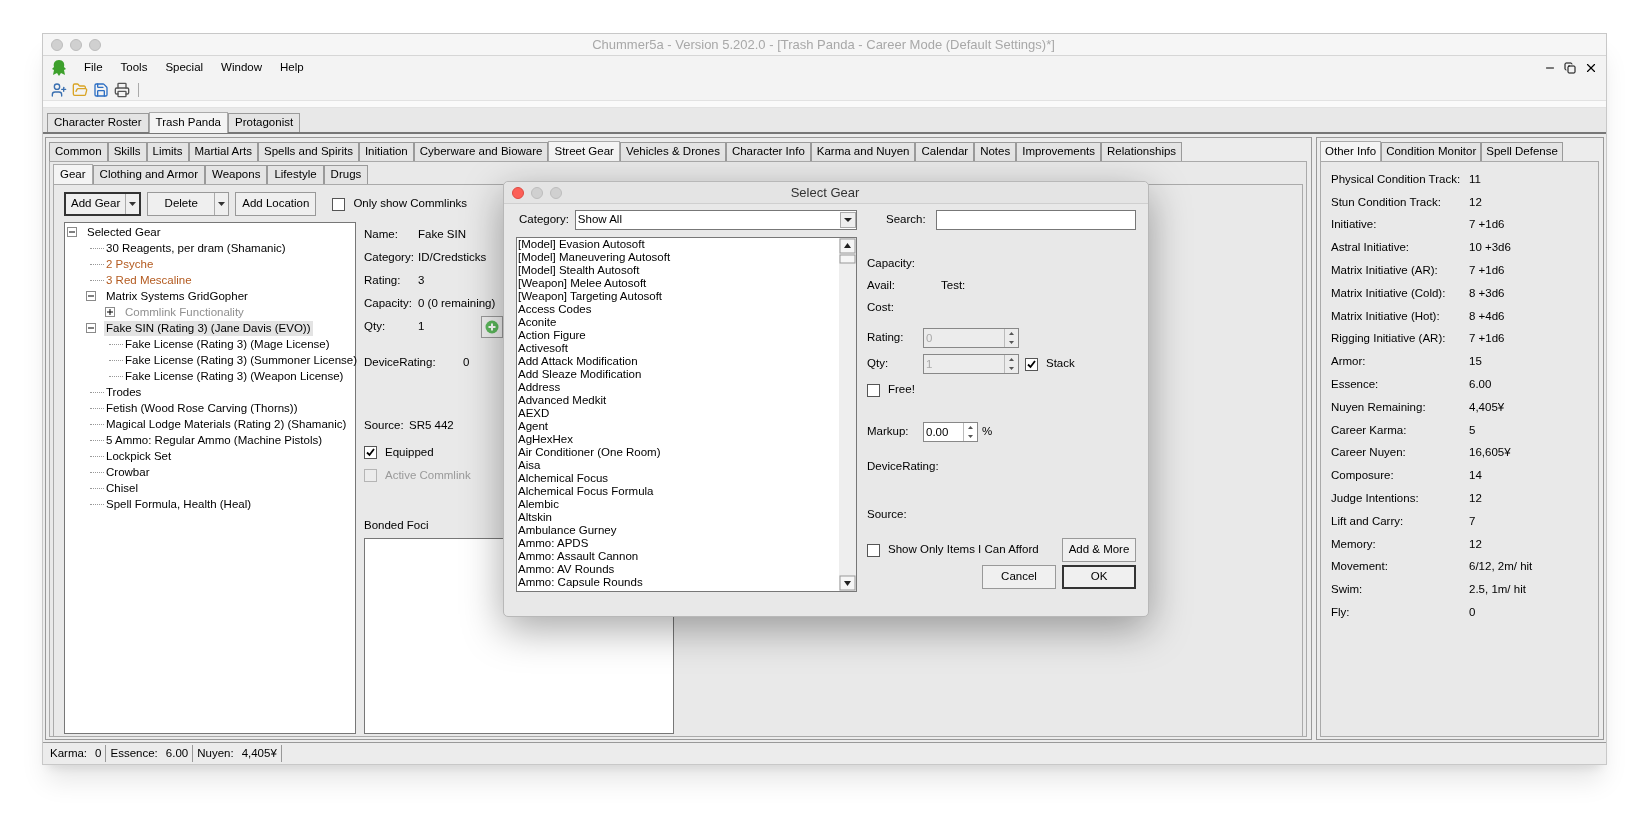 The width and height of the screenshot is (1650, 815). Describe the element at coordinates (93, 68) in the screenshot. I see `menu-item: File` at that location.